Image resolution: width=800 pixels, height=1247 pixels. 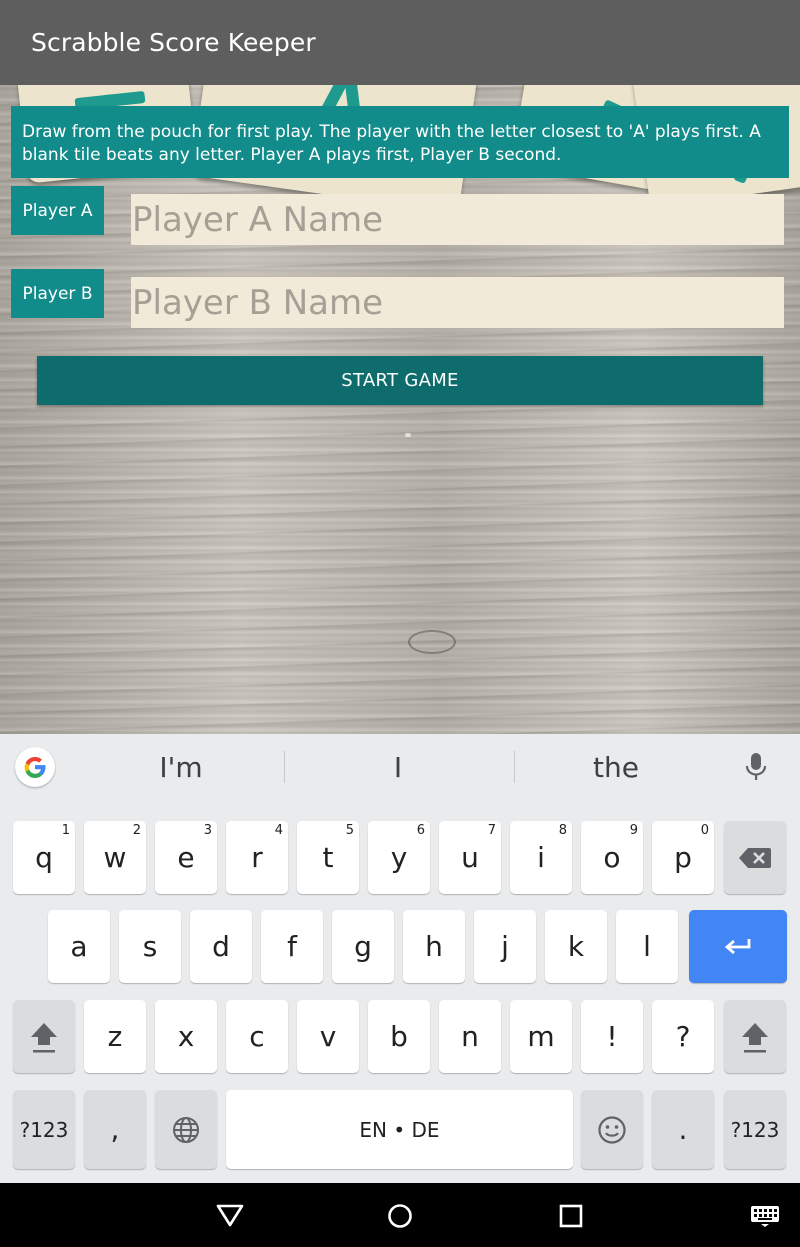 What do you see at coordinates (432, 642) in the screenshot?
I see `wood-knot` at bounding box center [432, 642].